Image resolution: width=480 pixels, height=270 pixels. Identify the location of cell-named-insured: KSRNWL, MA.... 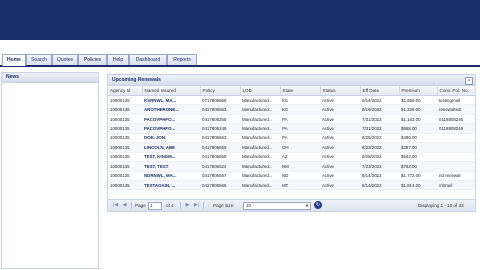
(171, 100).